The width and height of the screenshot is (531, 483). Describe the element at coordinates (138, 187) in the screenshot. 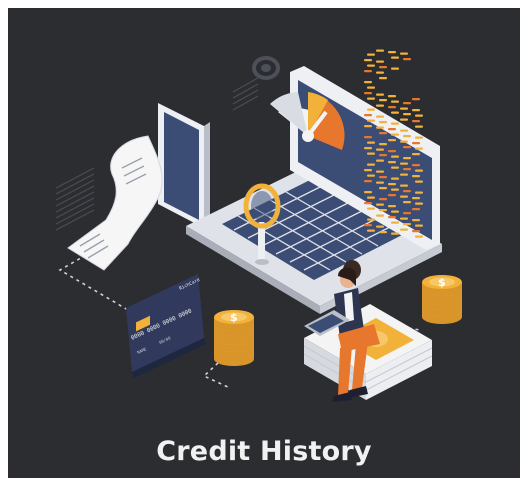

I see `phone-with-receipt` at that location.